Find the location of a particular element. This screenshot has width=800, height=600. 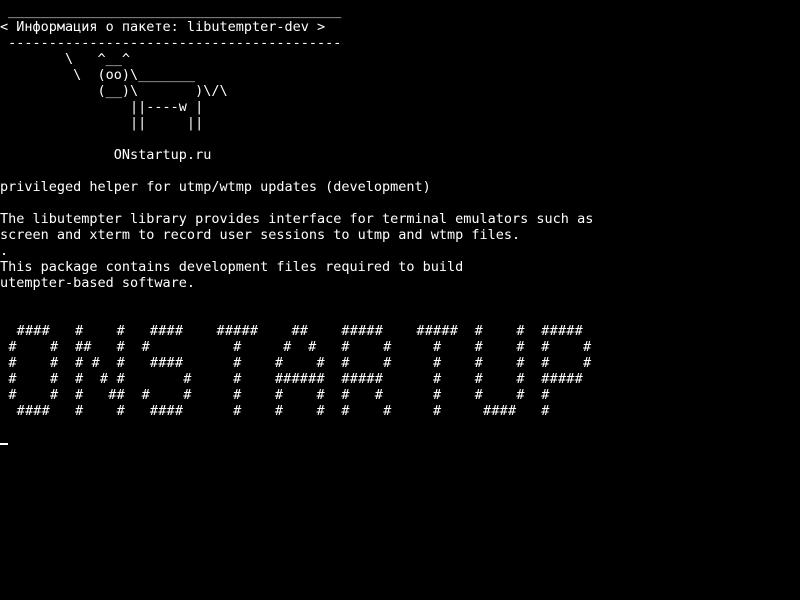

package-description-line: utempter-based software. is located at coordinates (98, 283).